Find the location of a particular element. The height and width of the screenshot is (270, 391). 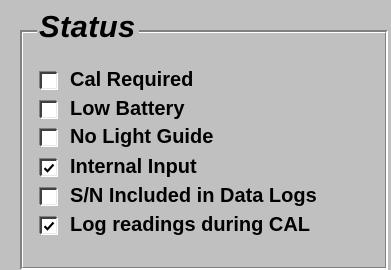

cal-required-checkbox-row: Cal Required is located at coordinates (116, 80).